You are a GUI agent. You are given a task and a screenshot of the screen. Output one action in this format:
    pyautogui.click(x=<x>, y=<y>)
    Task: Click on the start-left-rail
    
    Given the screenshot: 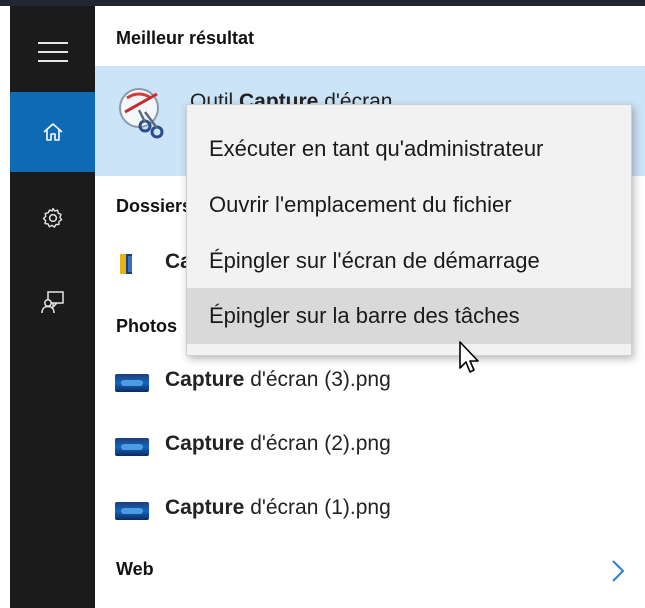 What is the action you would take?
    pyautogui.click(x=52, y=307)
    